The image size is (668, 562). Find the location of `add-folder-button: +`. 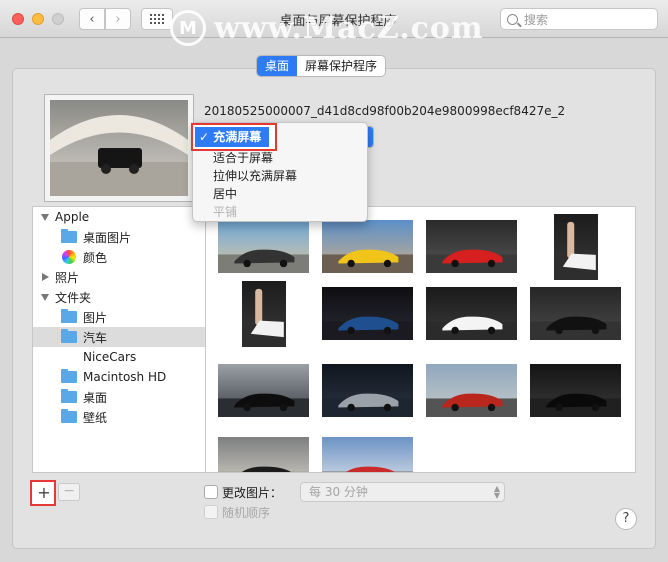

add-folder-button: + is located at coordinates (44, 494).